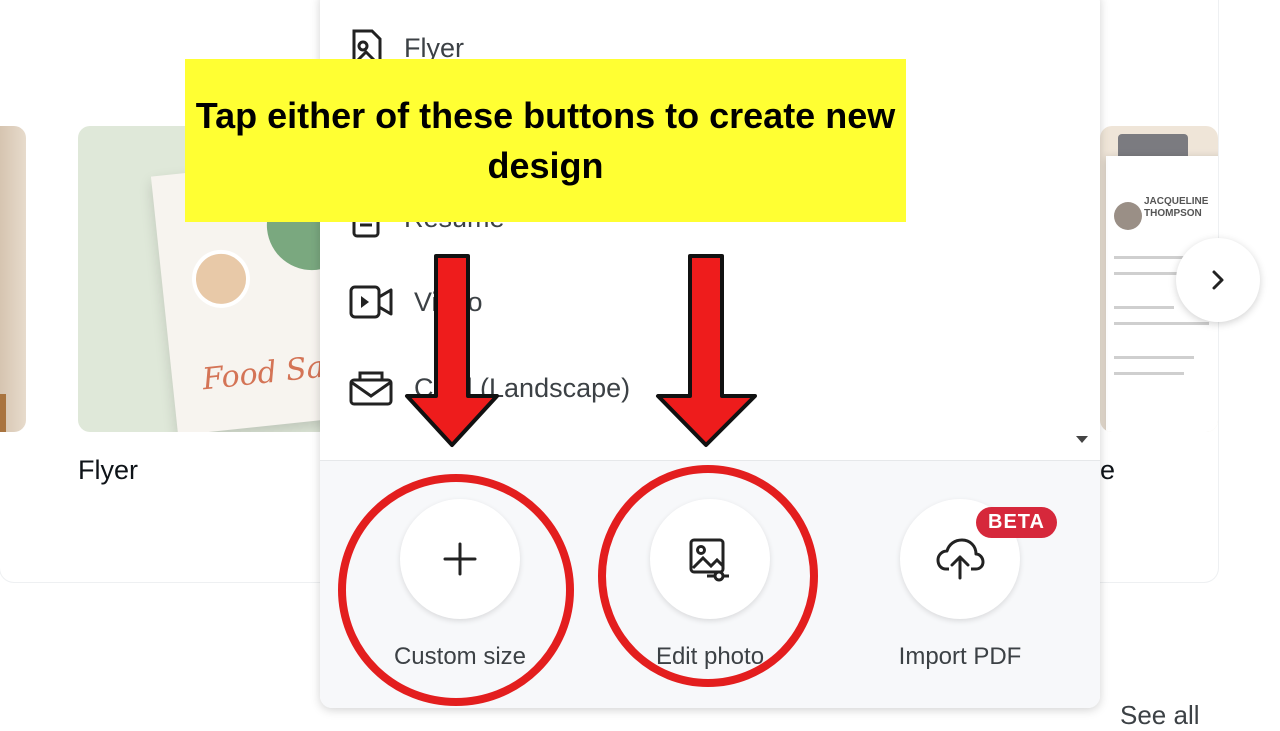 This screenshot has height=731, width=1280. What do you see at coordinates (708, 576) in the screenshot?
I see `annotation-circle-edit-photo` at bounding box center [708, 576].